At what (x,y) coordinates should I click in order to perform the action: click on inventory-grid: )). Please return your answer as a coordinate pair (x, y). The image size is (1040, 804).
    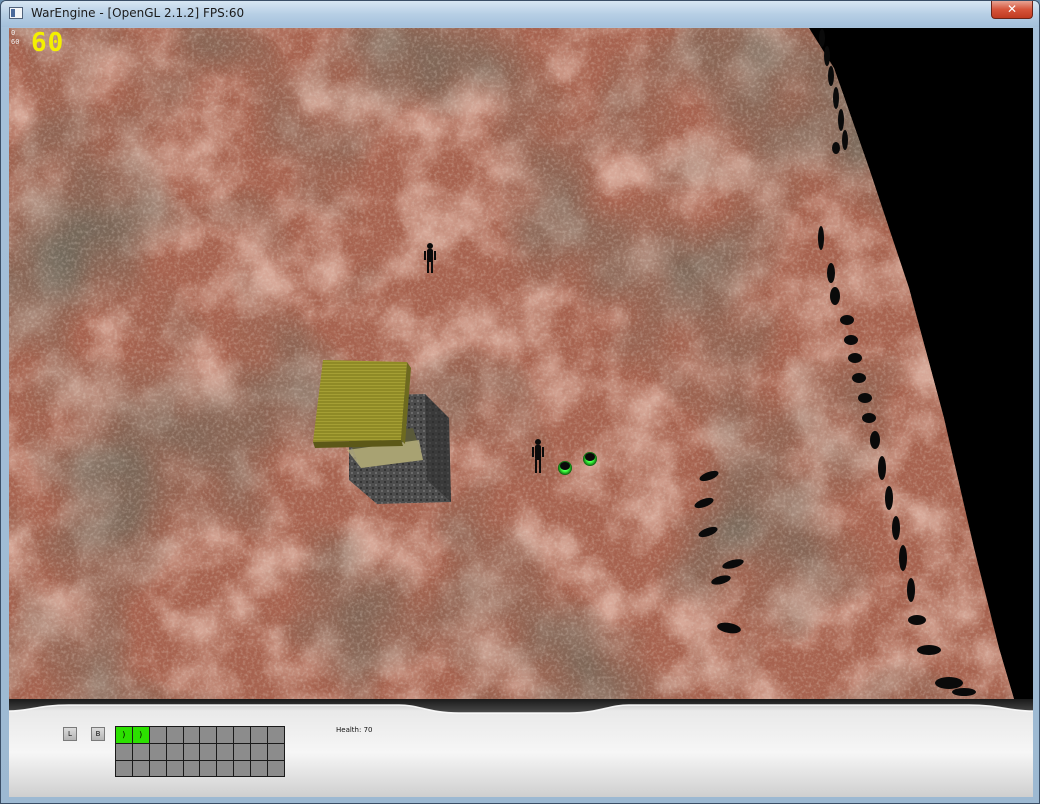
    Looking at the image, I should click on (200, 751).